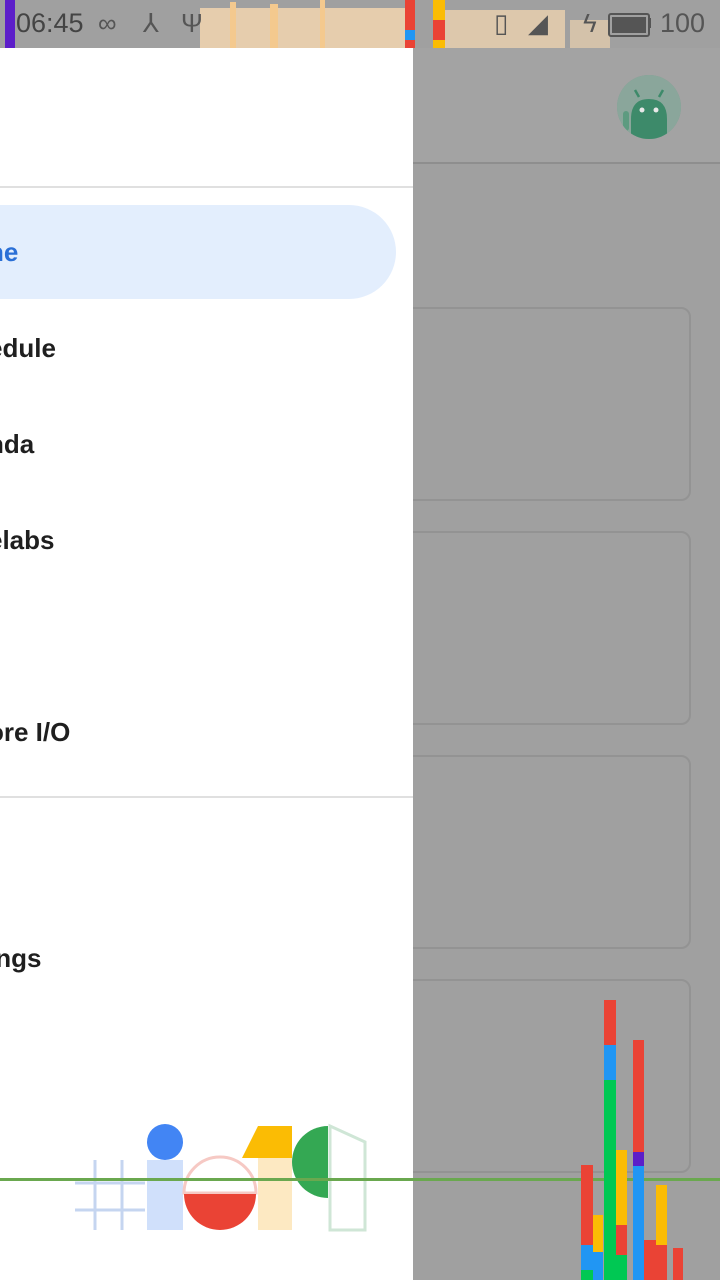  I want to click on nav-item-schedule: edule, so click(198, 348).